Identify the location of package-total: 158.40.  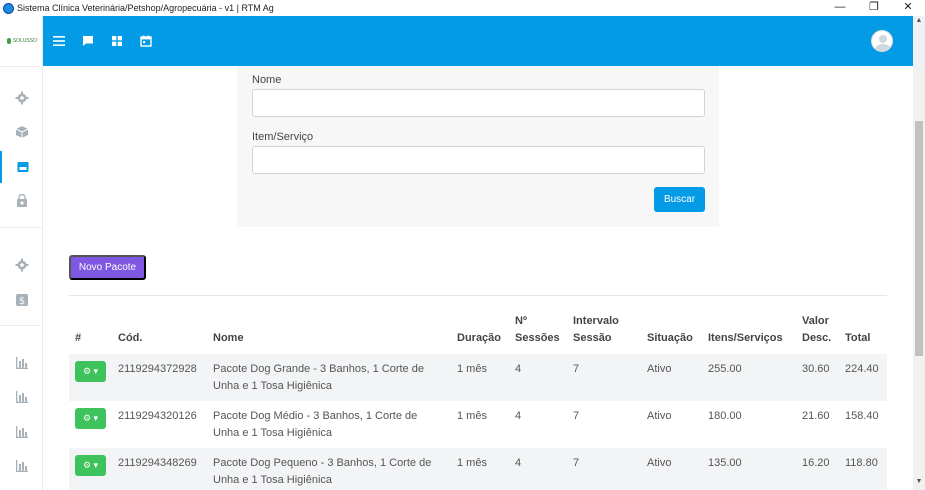
(862, 416).